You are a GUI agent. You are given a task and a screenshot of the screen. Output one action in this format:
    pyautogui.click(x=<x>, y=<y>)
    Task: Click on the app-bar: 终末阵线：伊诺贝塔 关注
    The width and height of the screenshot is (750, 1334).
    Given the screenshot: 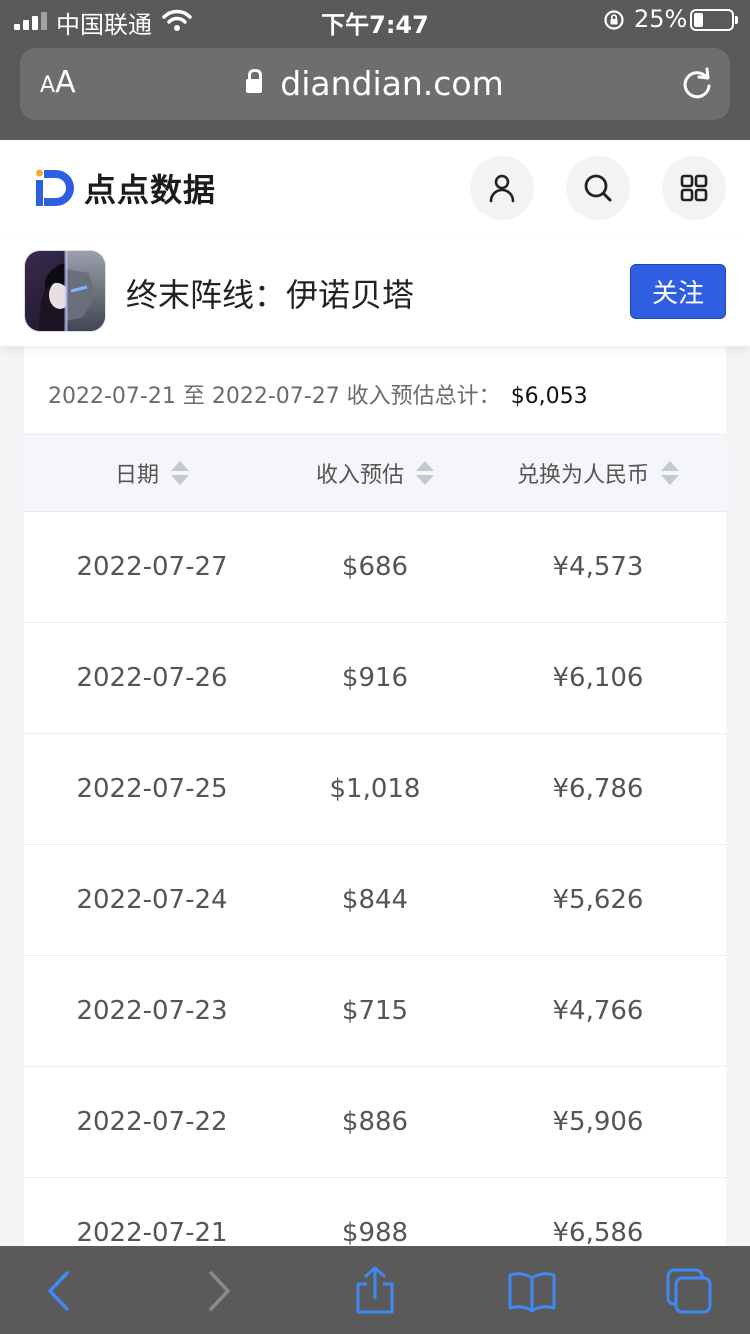 What is the action you would take?
    pyautogui.click(x=375, y=291)
    